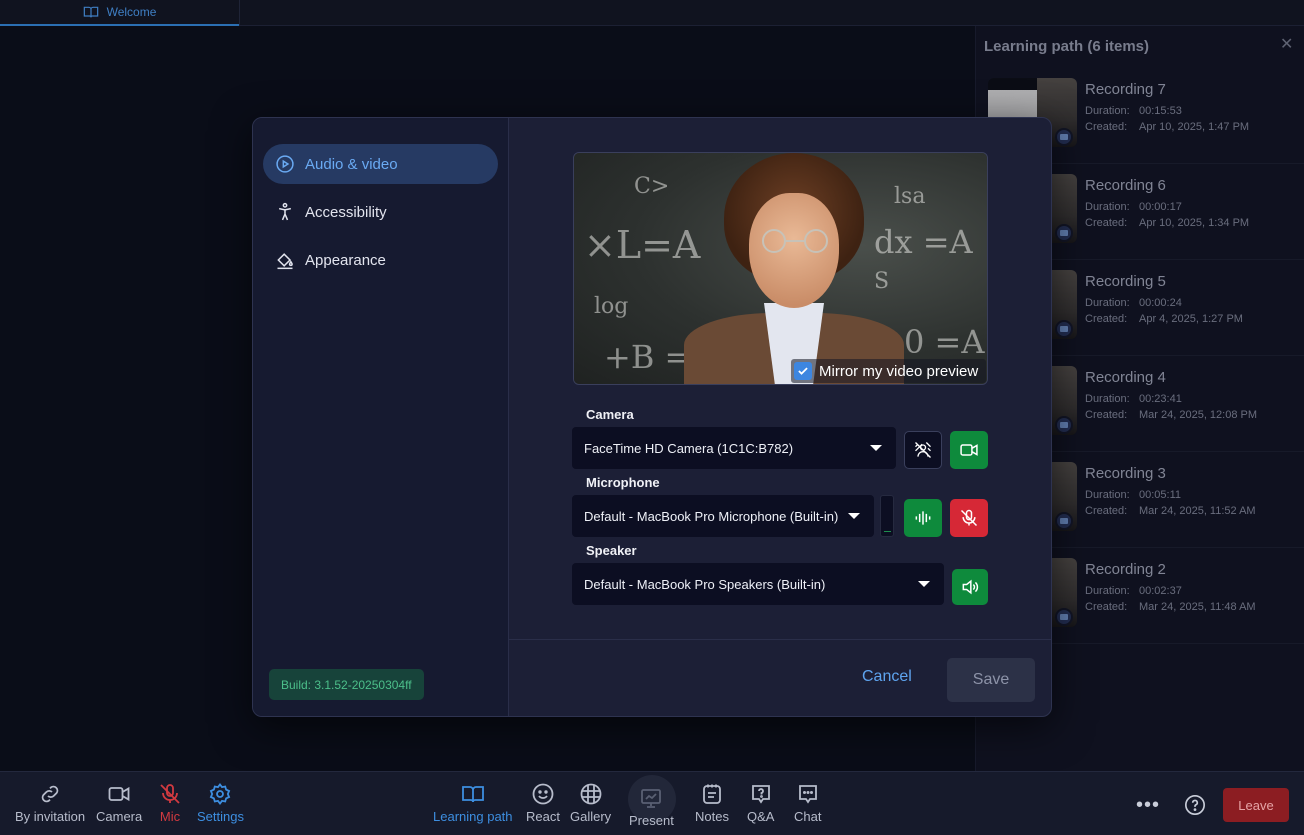  I want to click on paint-bucket-icon, so click(285, 261).